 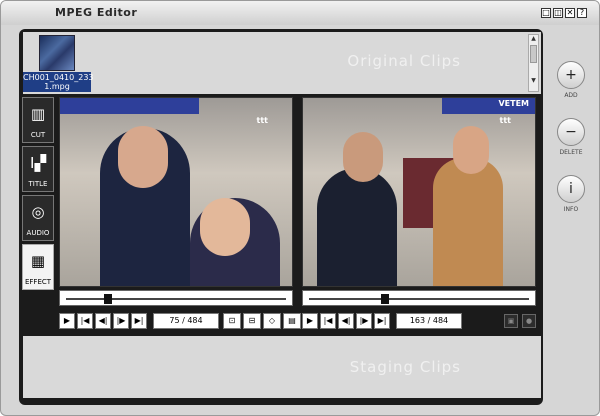 I want to click on right-transport-controls: ▶ |◀ ◀| |▶ ▶| 163 / 484, so click(x=384, y=321).